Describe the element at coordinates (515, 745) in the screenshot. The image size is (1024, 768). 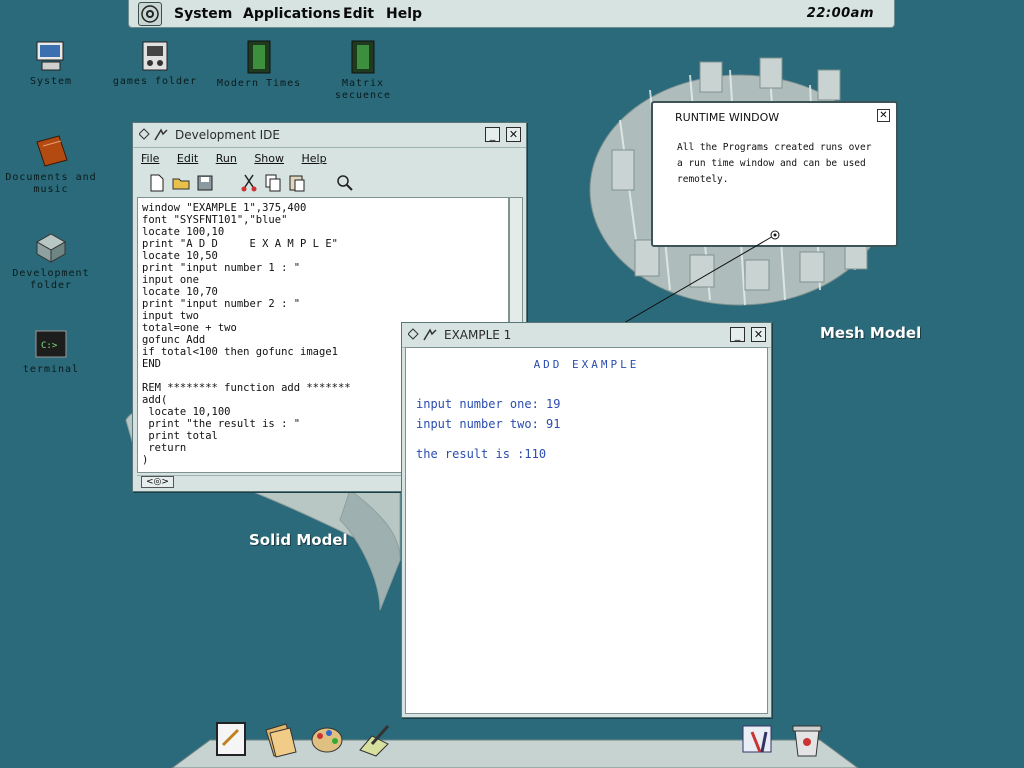
I see `dock` at that location.